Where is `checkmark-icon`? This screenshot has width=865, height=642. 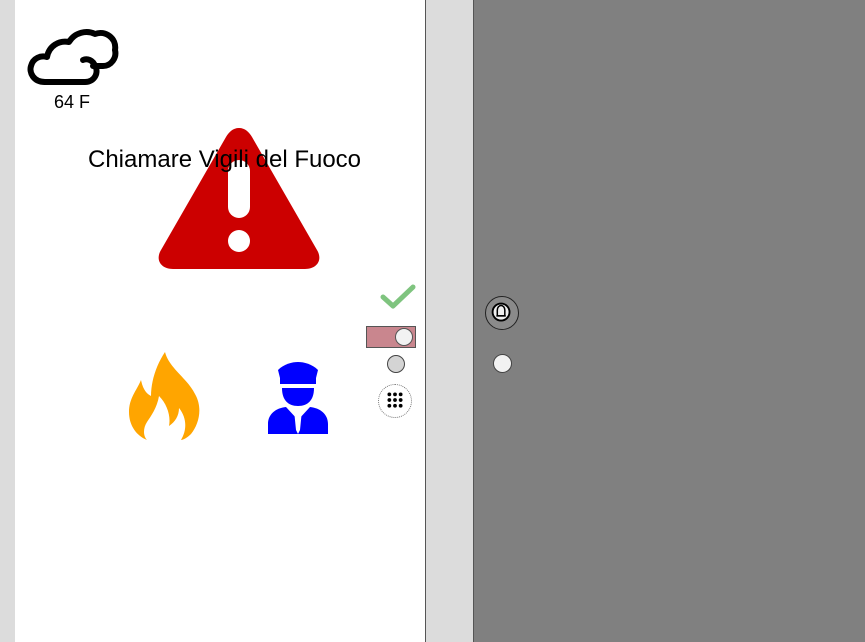 checkmark-icon is located at coordinates (398, 297).